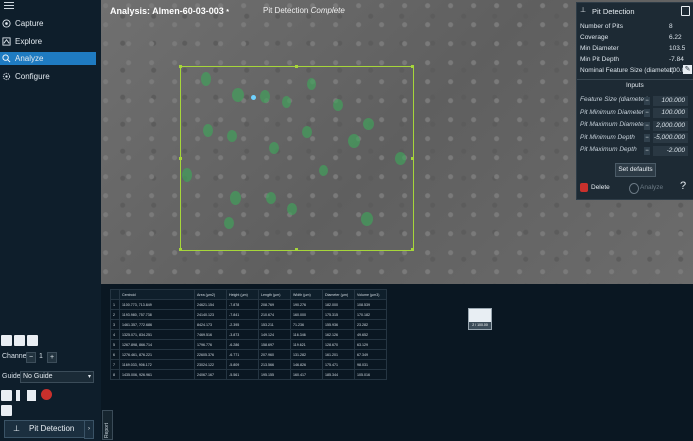  Describe the element at coordinates (57, 377) in the screenshot. I see `guide-select: No Guide ▾` at that location.